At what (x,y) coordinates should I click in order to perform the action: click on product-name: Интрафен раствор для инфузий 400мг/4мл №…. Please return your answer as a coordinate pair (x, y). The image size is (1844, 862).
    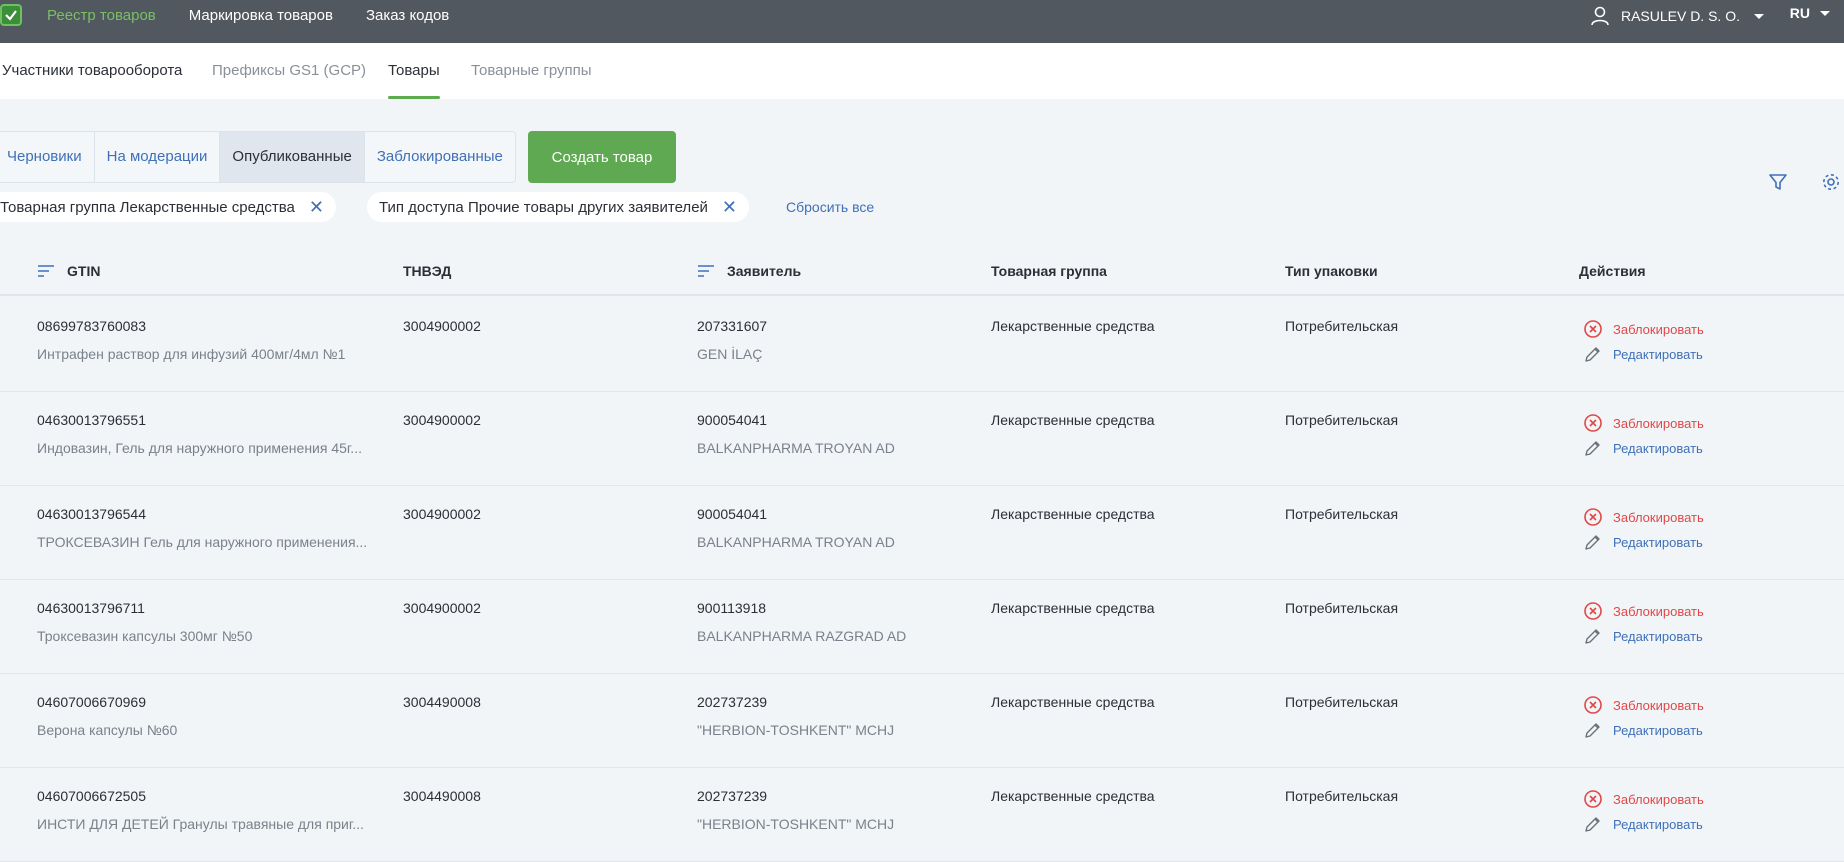
    Looking at the image, I should click on (191, 354).